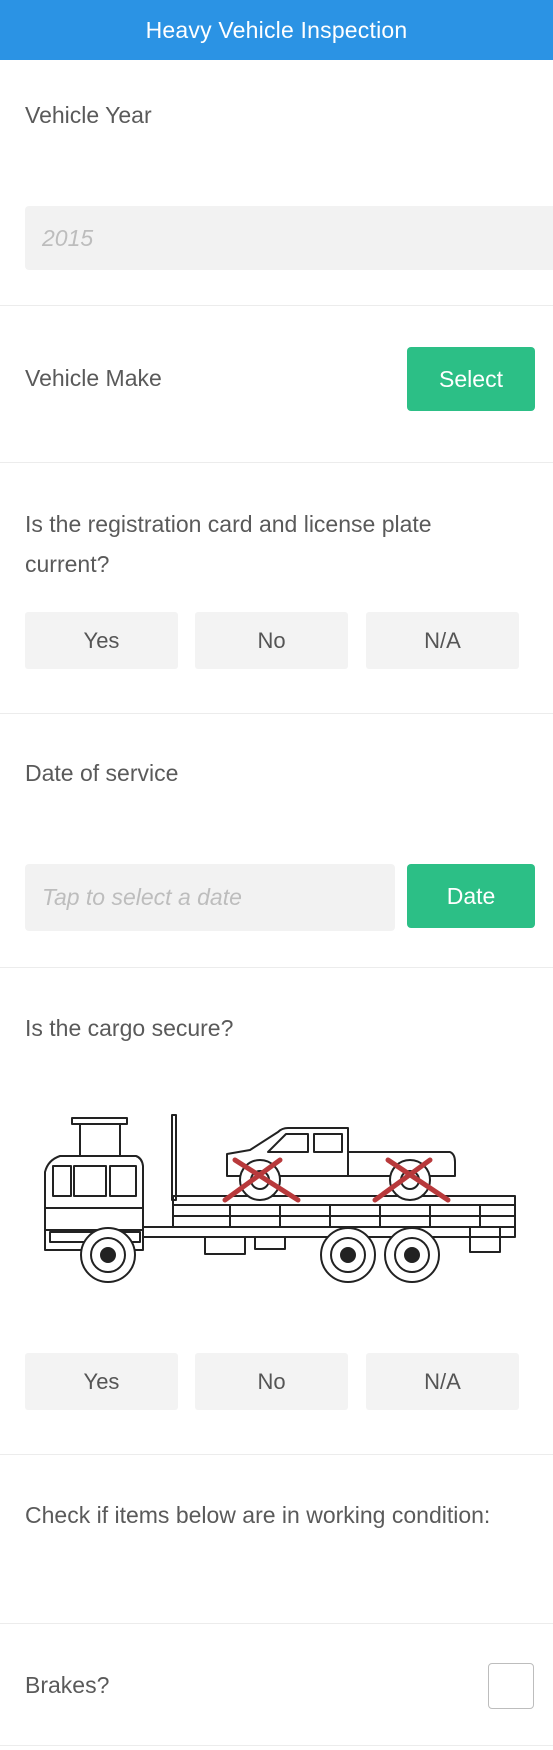 The height and width of the screenshot is (1750, 553). I want to click on vehicle-year-label: Vehicle Year, so click(88, 115).